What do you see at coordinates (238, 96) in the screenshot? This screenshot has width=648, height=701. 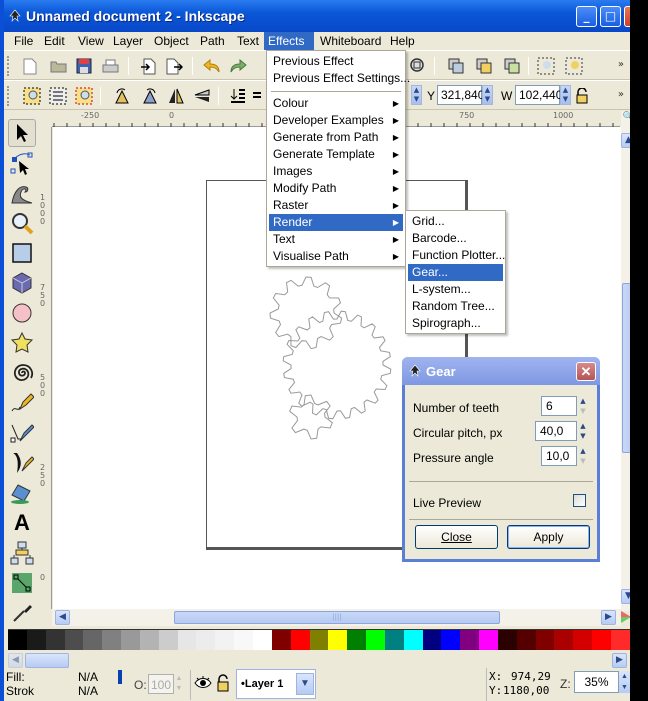 I see `lower-to-bottom-icon` at bounding box center [238, 96].